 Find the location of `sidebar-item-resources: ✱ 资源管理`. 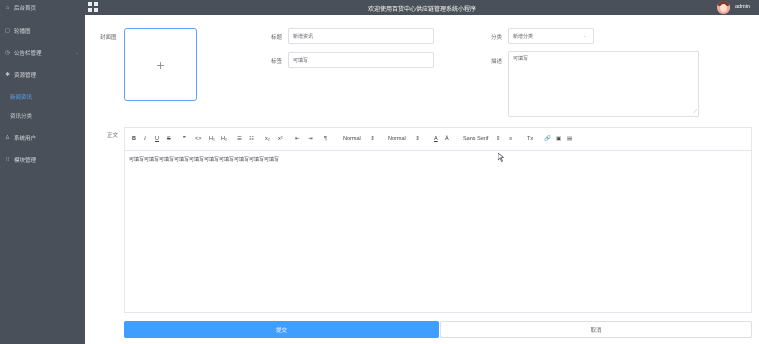

sidebar-item-resources: ✱ 资源管理 is located at coordinates (42, 75).